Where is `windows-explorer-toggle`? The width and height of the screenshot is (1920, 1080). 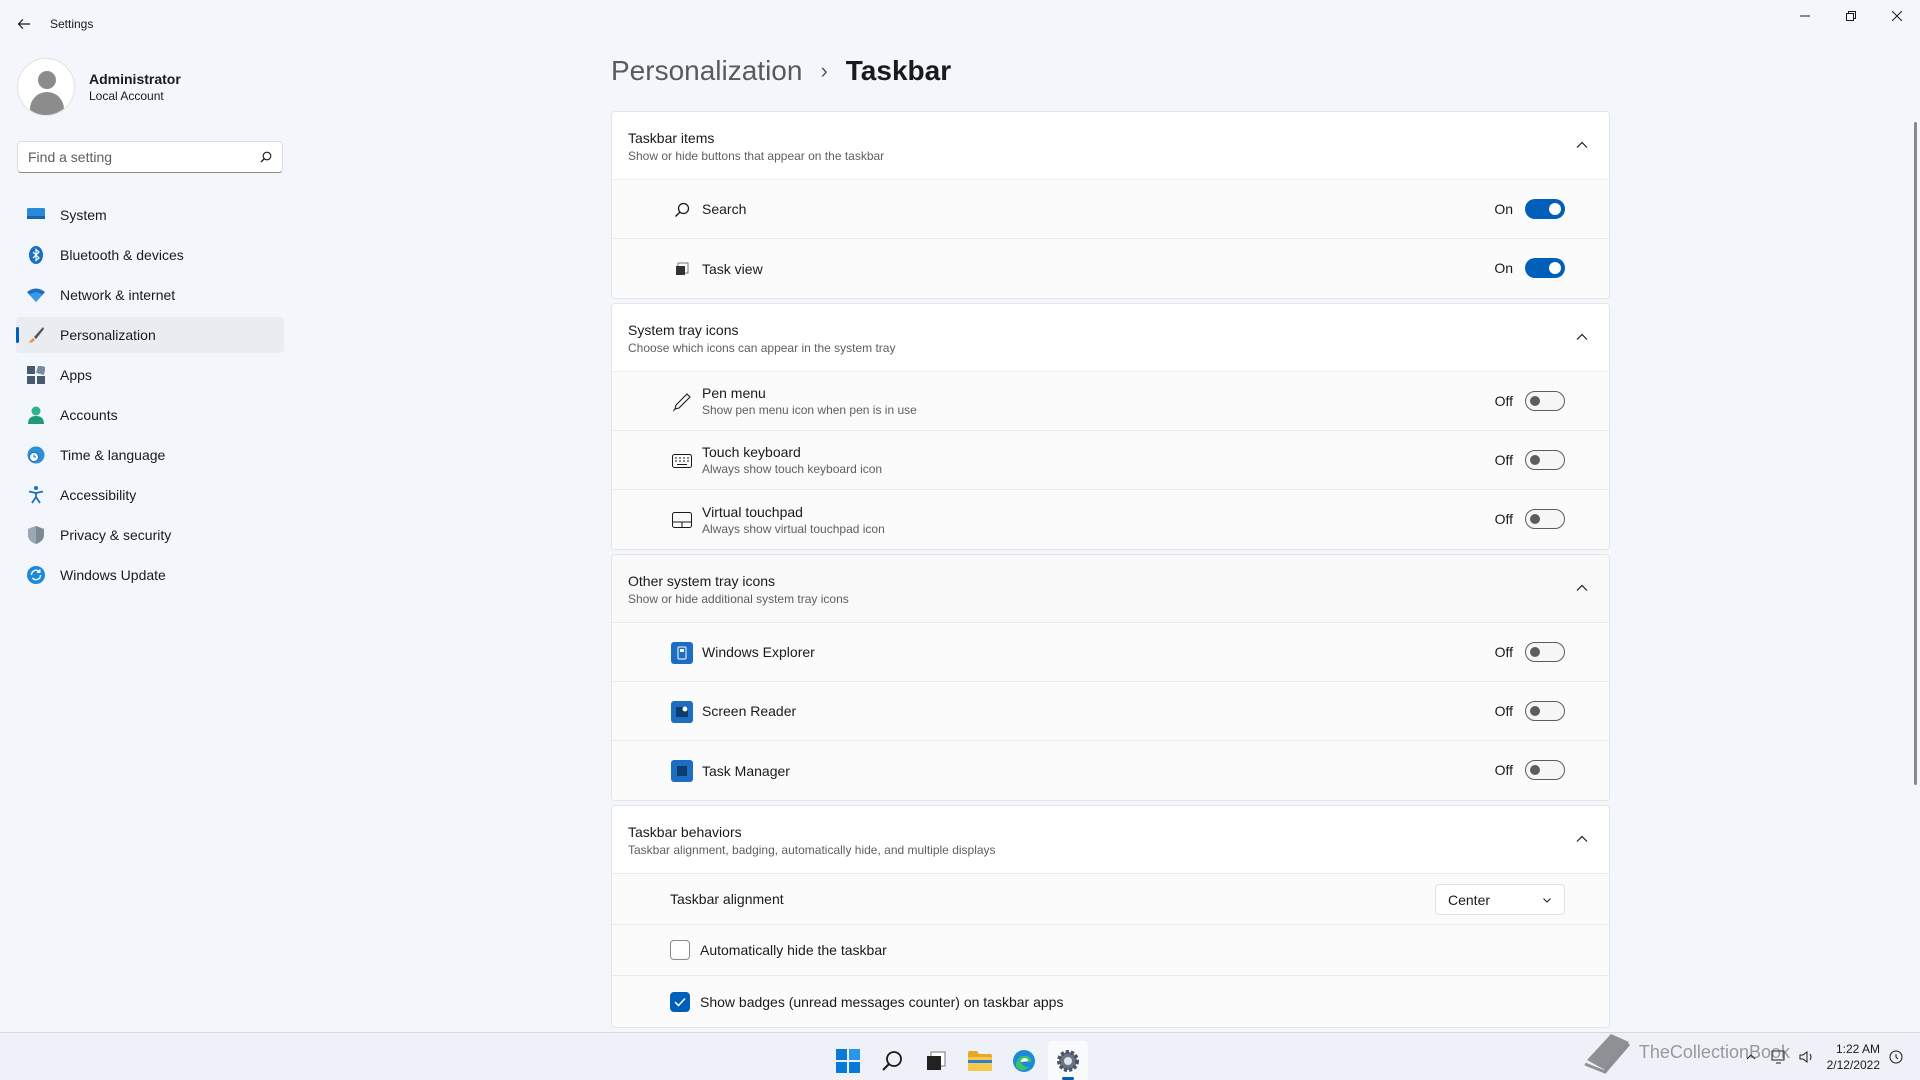
windows-explorer-toggle is located at coordinates (1545, 652).